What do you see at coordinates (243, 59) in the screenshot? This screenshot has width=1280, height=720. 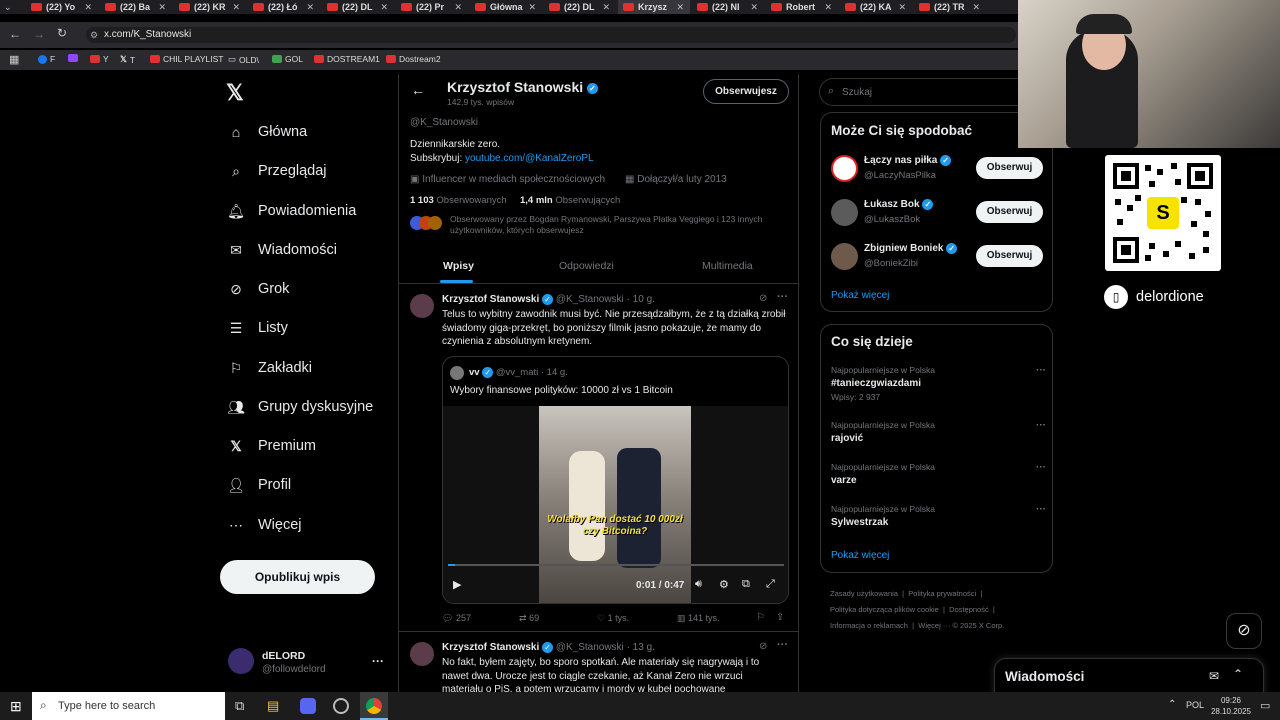 I see `bookmark-folder-old: ▭ OLD\` at bounding box center [243, 59].